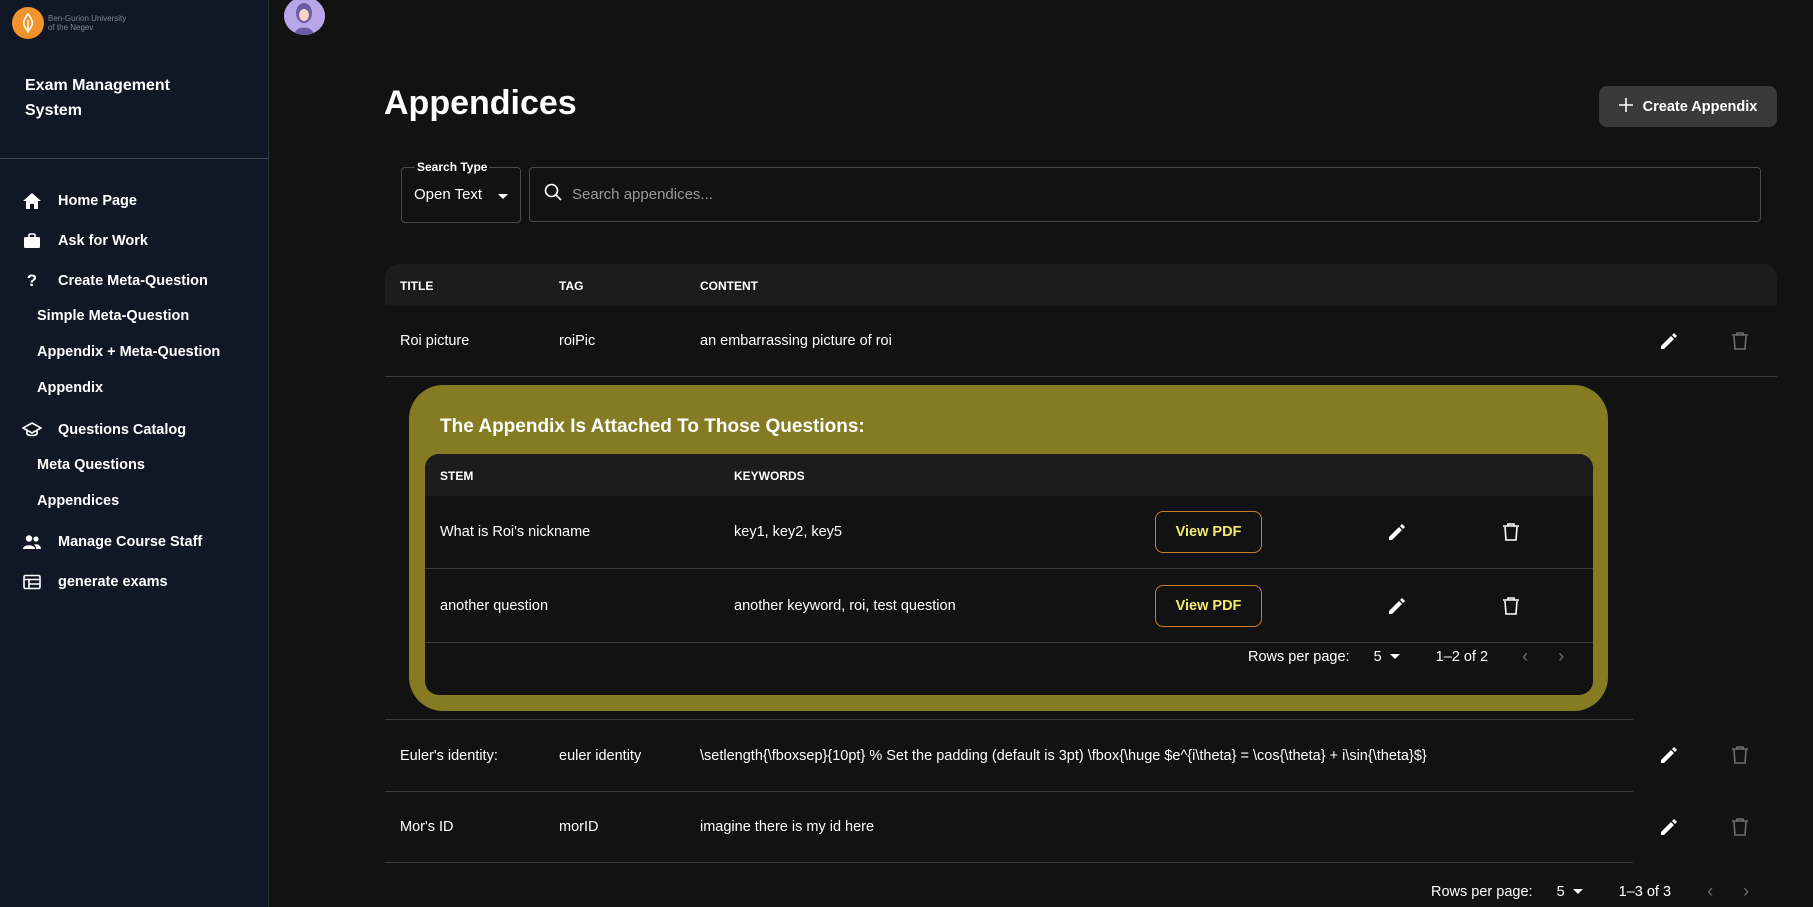 This screenshot has width=1813, height=907. I want to click on sidebar-item-generate-exams: generate exams, so click(95, 582).